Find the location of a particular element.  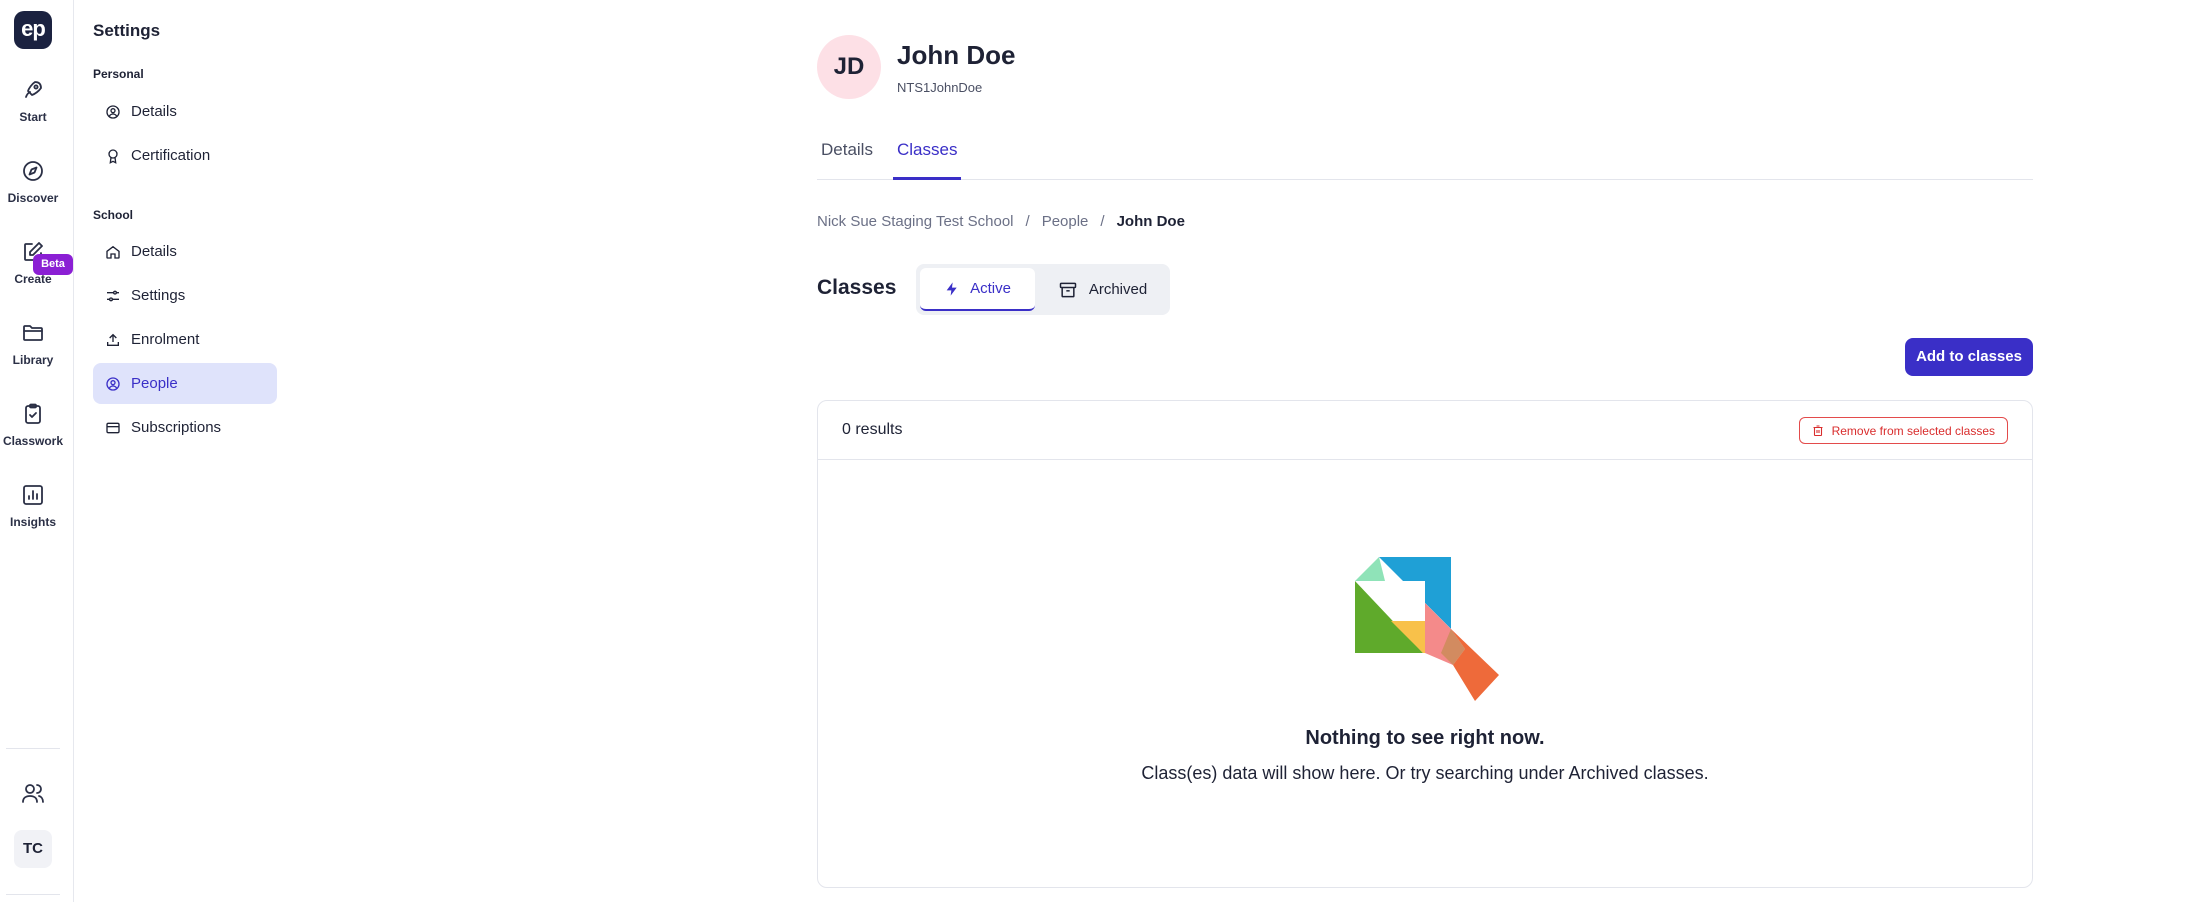

rocket-icon is located at coordinates (33, 89).